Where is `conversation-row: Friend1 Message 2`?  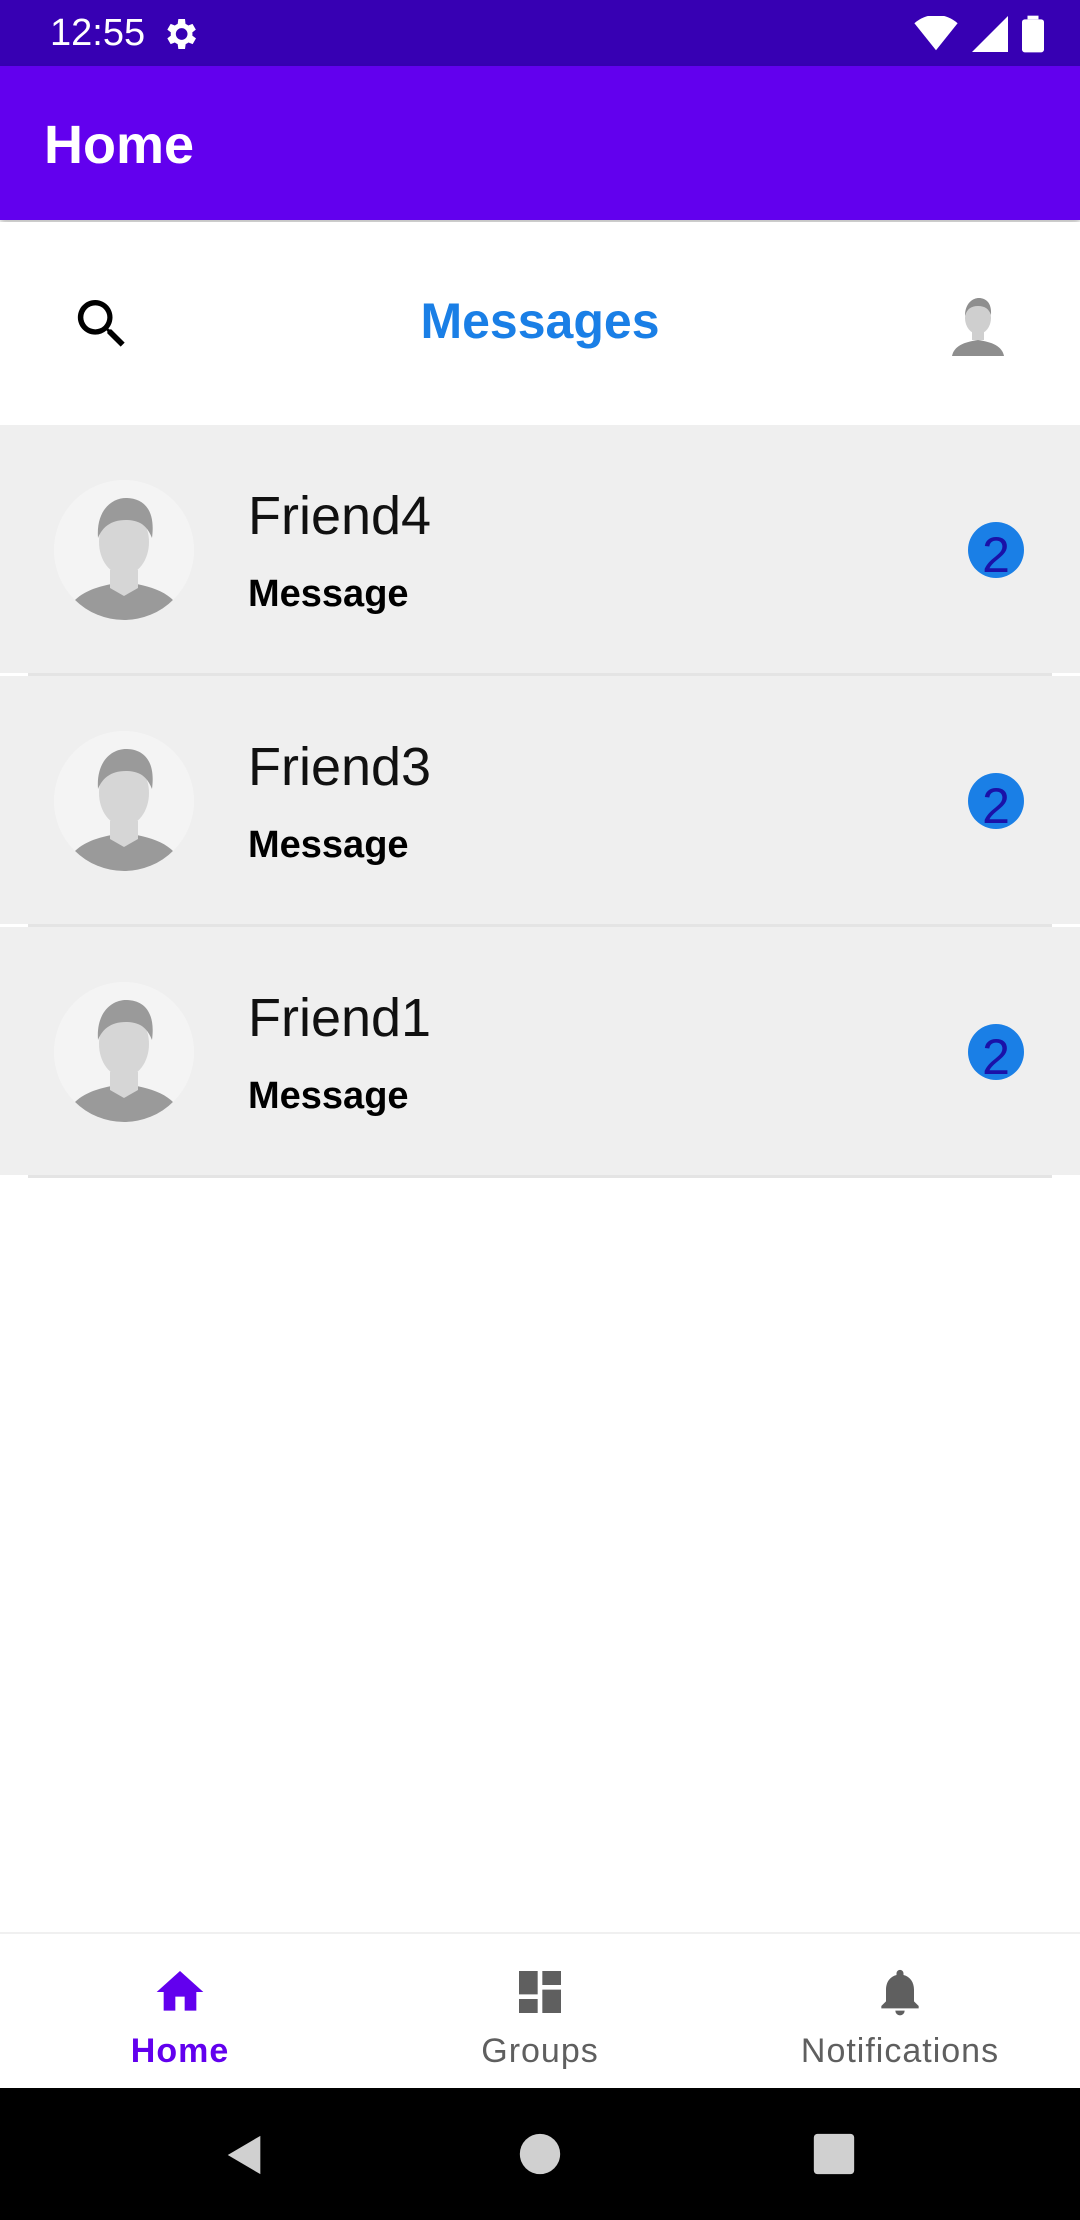
conversation-row: Friend1 Message 2 is located at coordinates (540, 1052).